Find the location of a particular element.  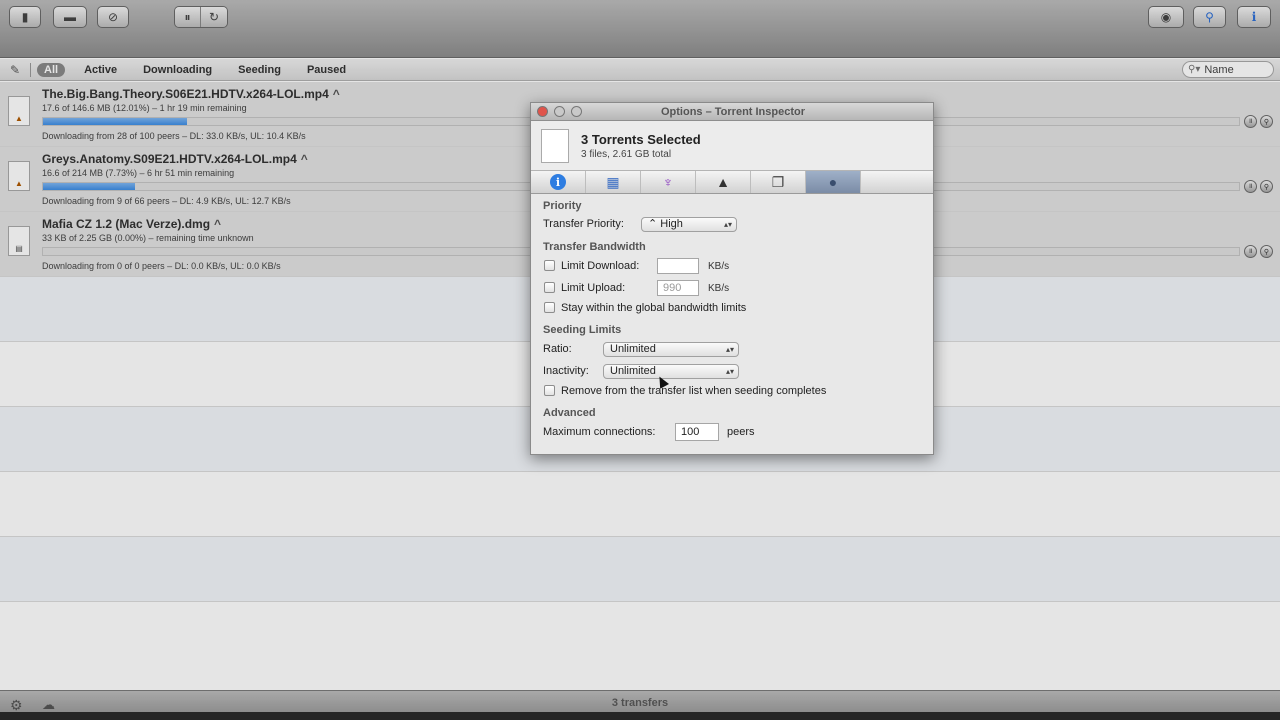

quicklook-button: ◉ is located at coordinates (1166, 17).